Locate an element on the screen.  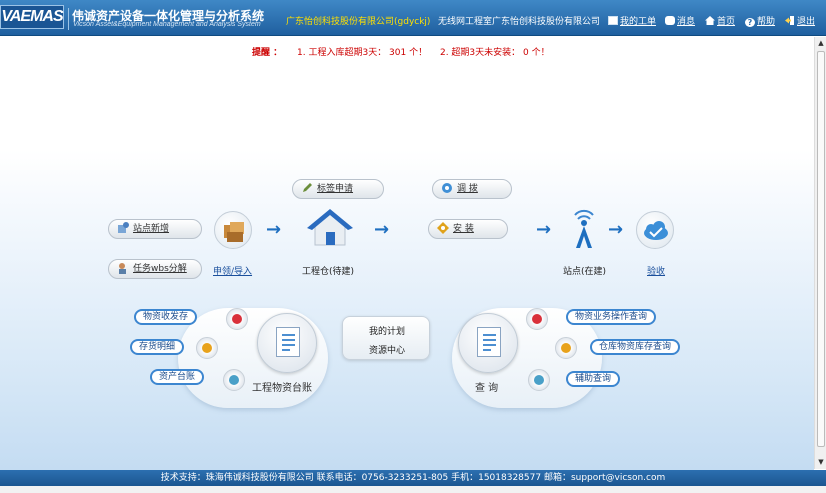
query-circle is located at coordinates (488, 343).